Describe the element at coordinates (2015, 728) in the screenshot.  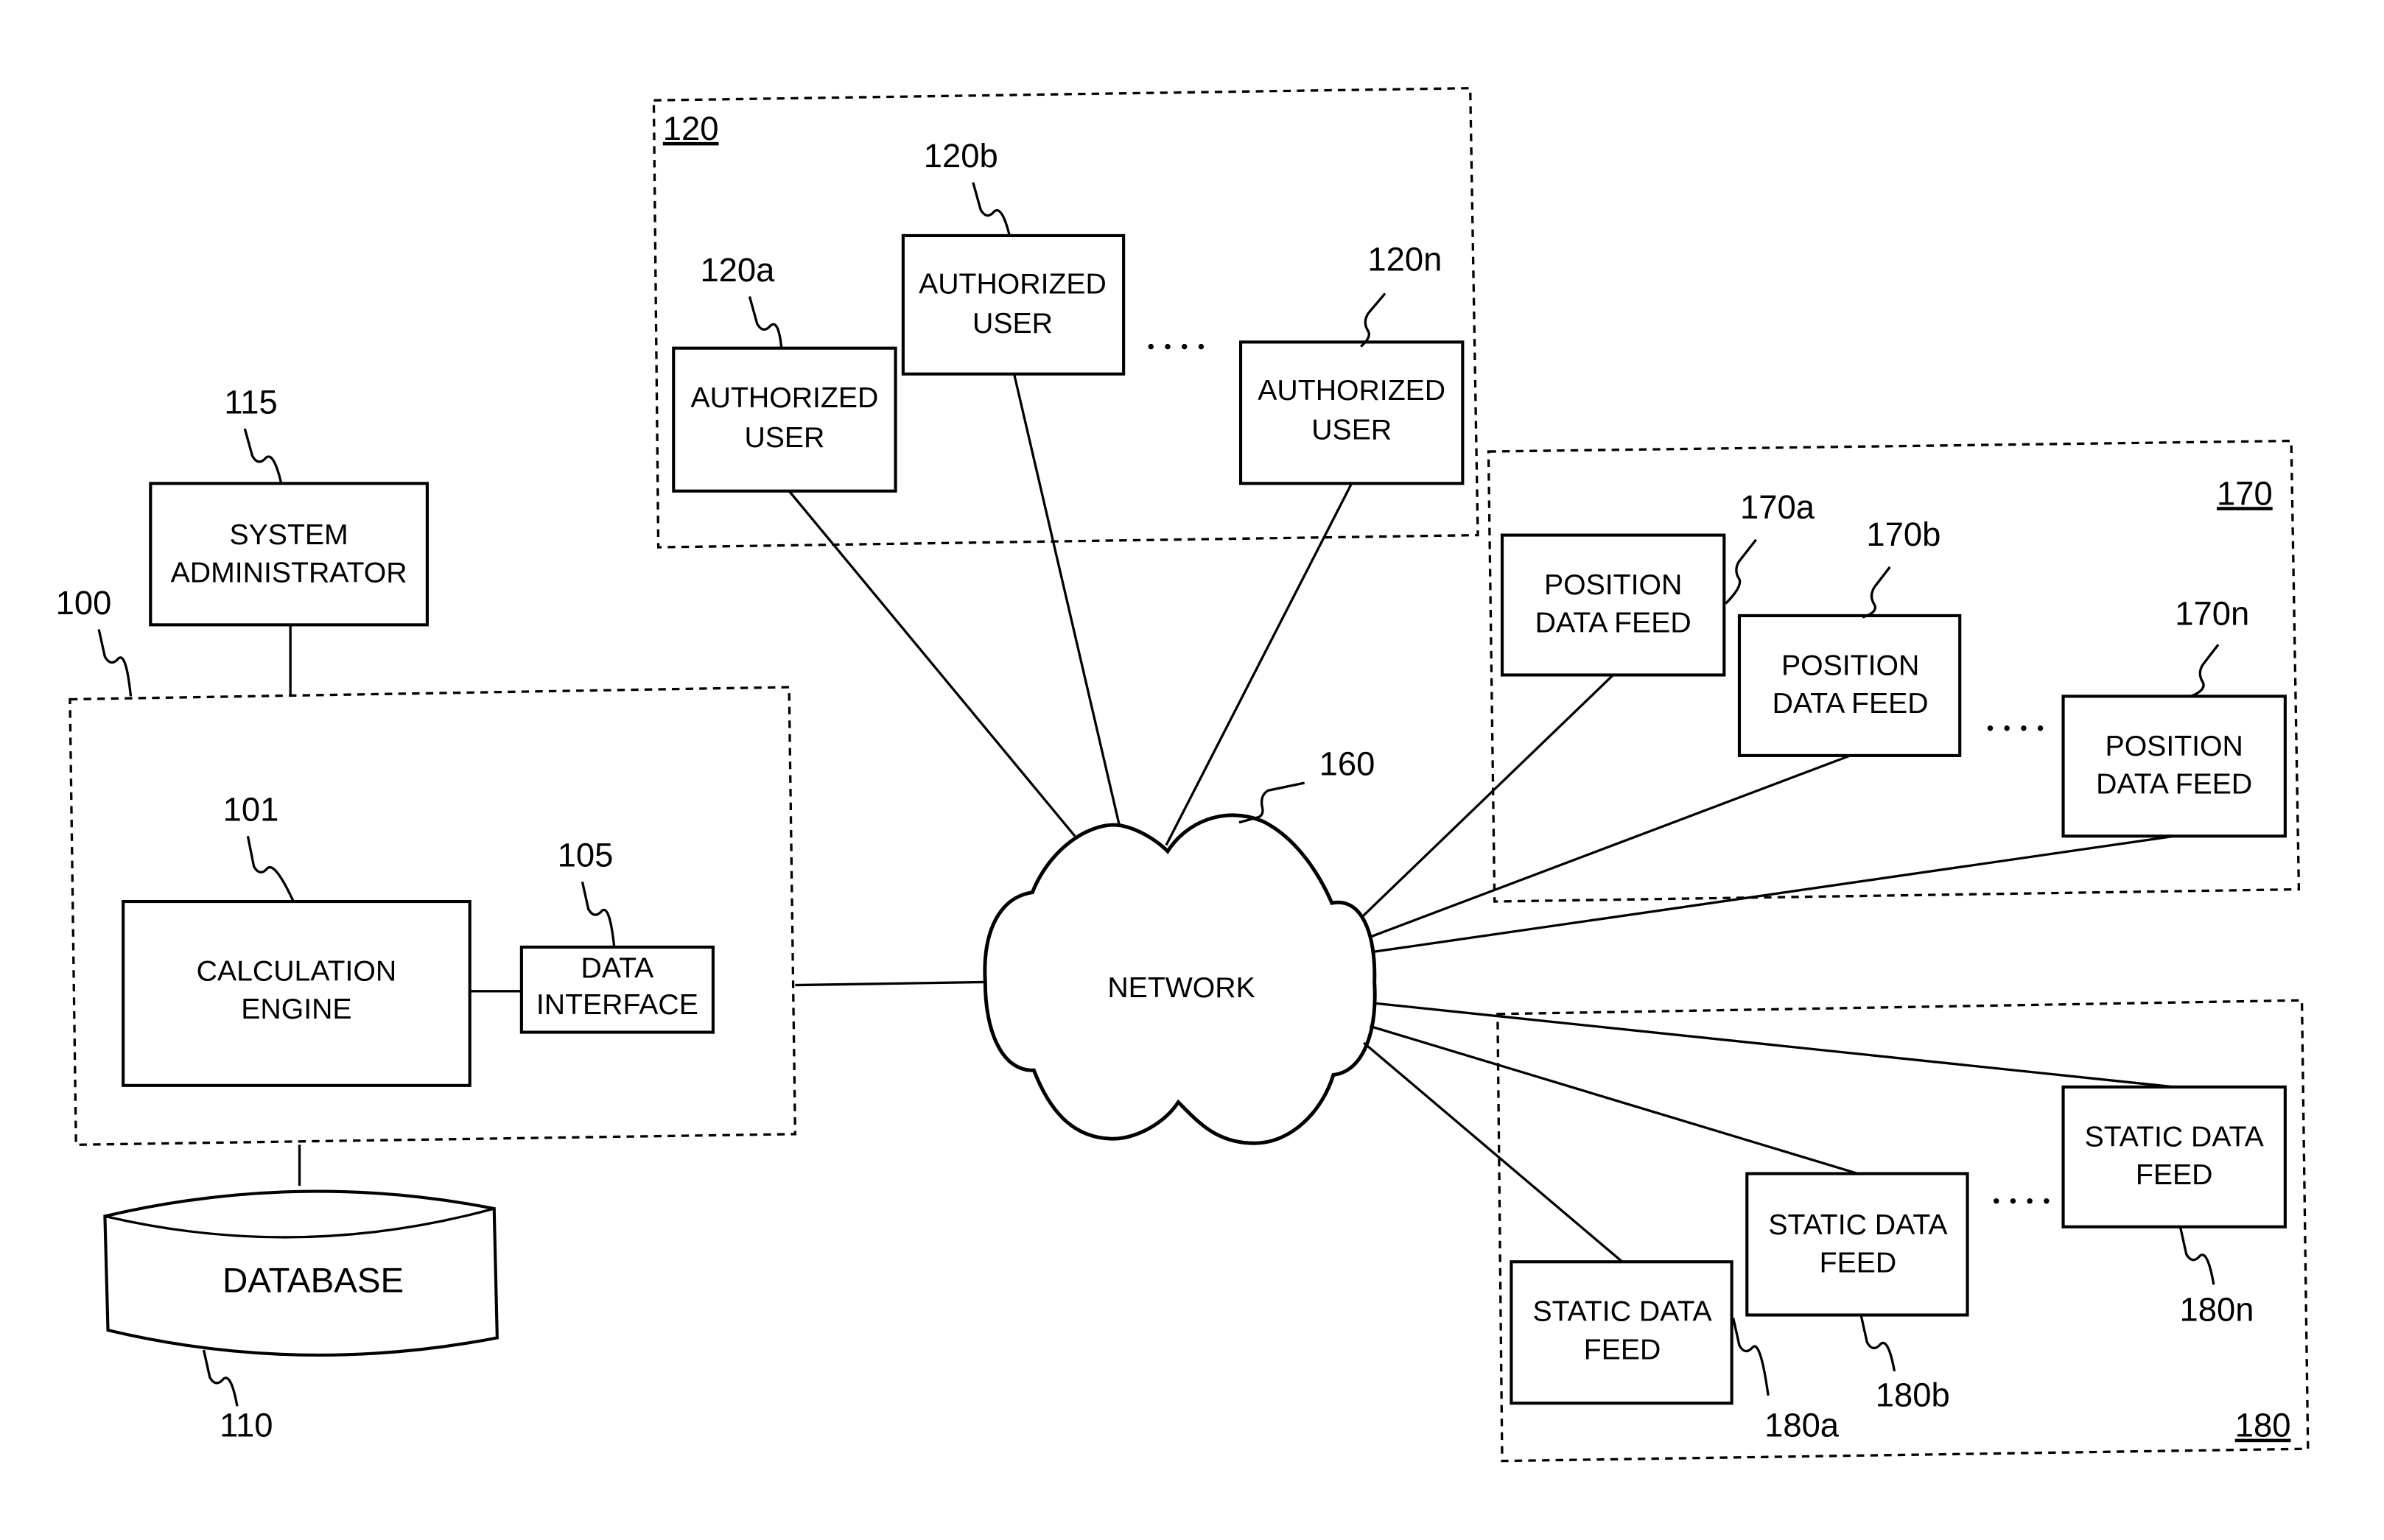
I see `ellipsis-position-feeds` at that location.